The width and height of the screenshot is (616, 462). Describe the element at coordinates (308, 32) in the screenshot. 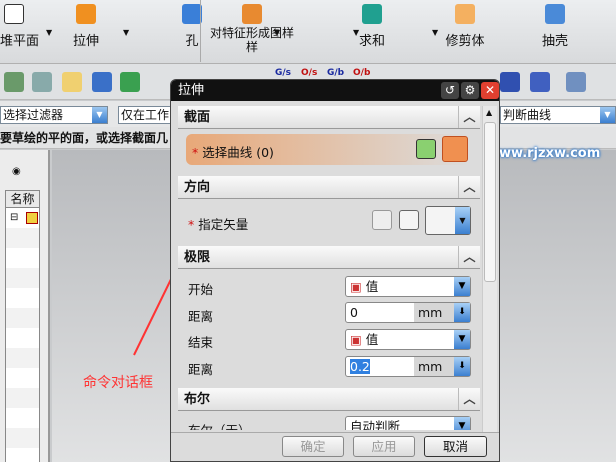

I see `feature-toolbar: 堆平面 ▼ 拉伸 ▼ 孔 对特征形成图样样 ▼ 求和 ▼ 修剪体 ▼ 抽壳` at that location.